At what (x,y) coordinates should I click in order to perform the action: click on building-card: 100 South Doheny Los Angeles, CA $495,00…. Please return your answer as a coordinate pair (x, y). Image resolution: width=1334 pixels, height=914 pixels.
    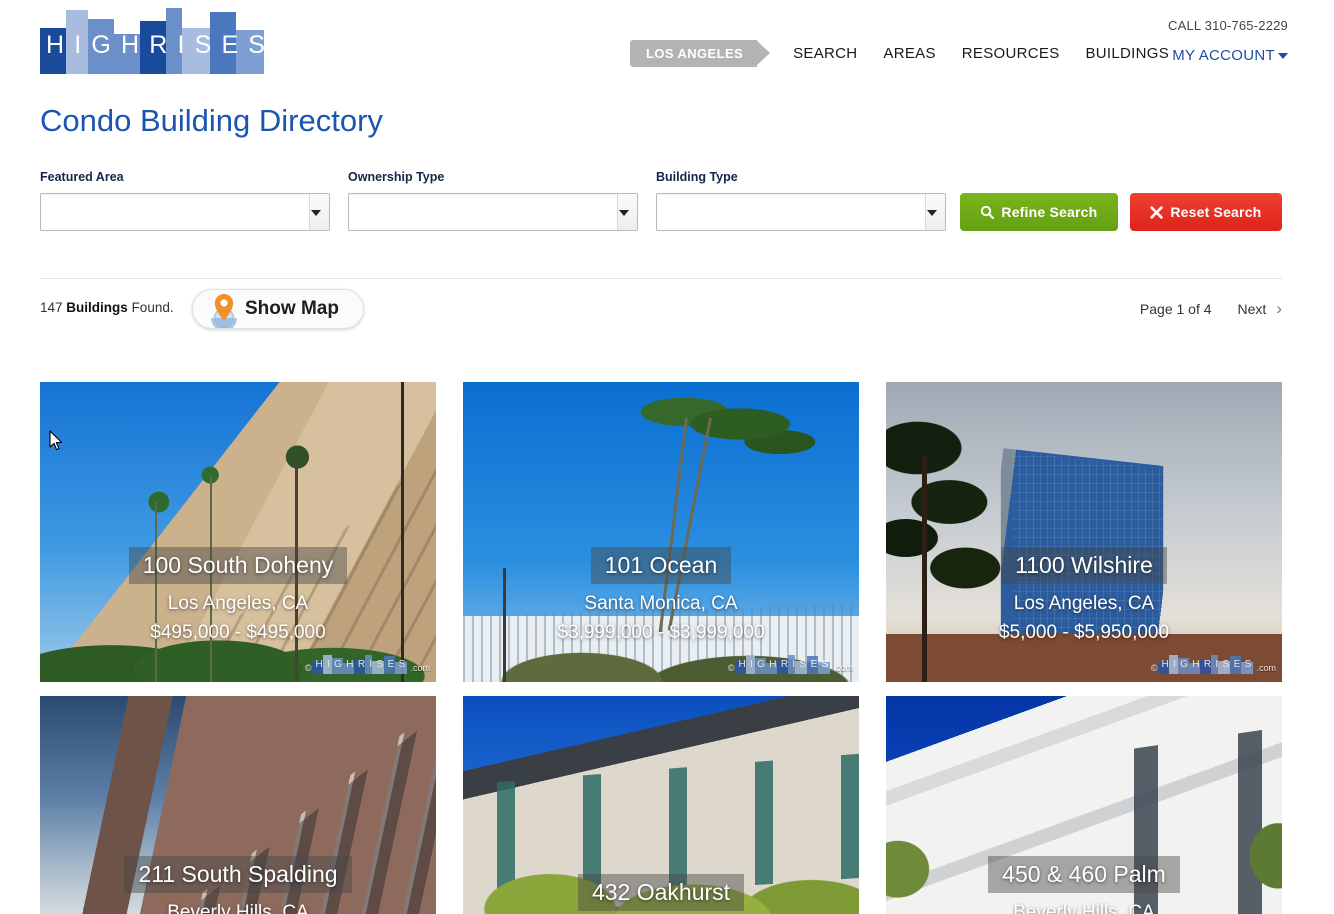
    Looking at the image, I should click on (238, 532).